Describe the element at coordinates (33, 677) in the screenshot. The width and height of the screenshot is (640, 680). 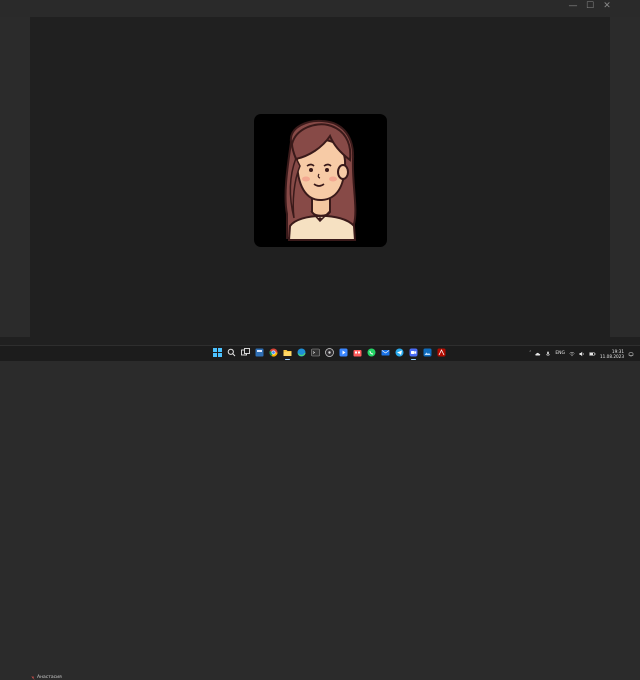
I see `mic-muted-icon` at that location.